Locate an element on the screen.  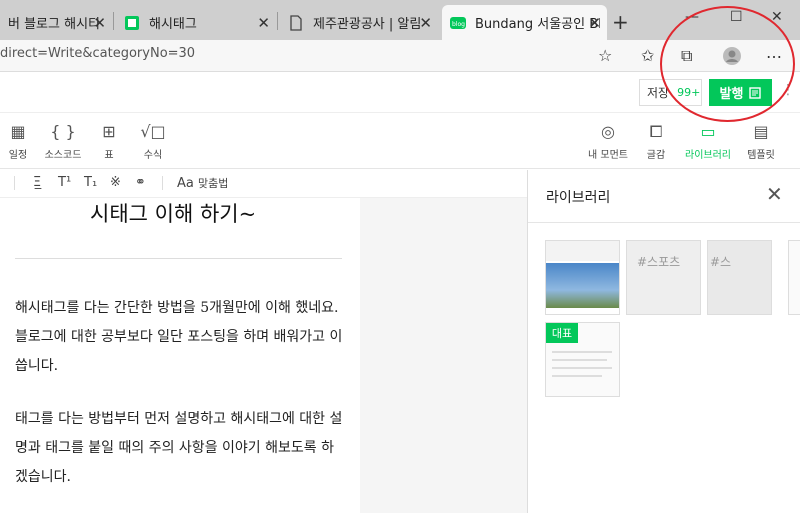
browser-tab: 해시태그 ✕ is located at coordinates (196, 22).